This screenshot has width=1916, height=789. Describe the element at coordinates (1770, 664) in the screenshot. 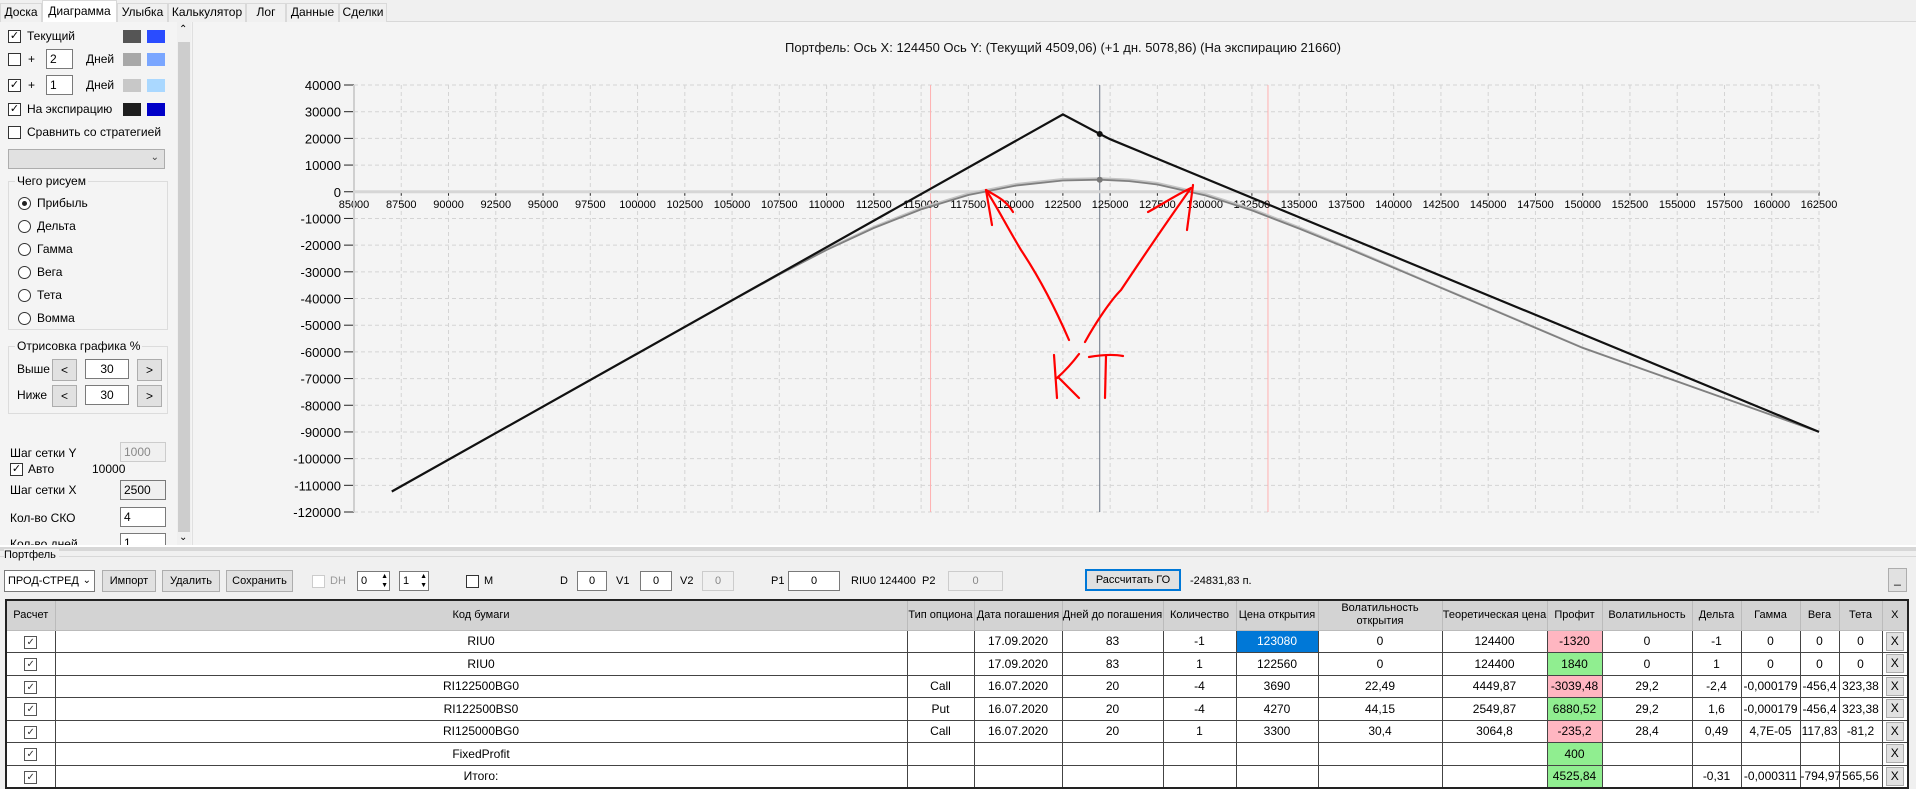

I see `gamma-cell: 0` at that location.